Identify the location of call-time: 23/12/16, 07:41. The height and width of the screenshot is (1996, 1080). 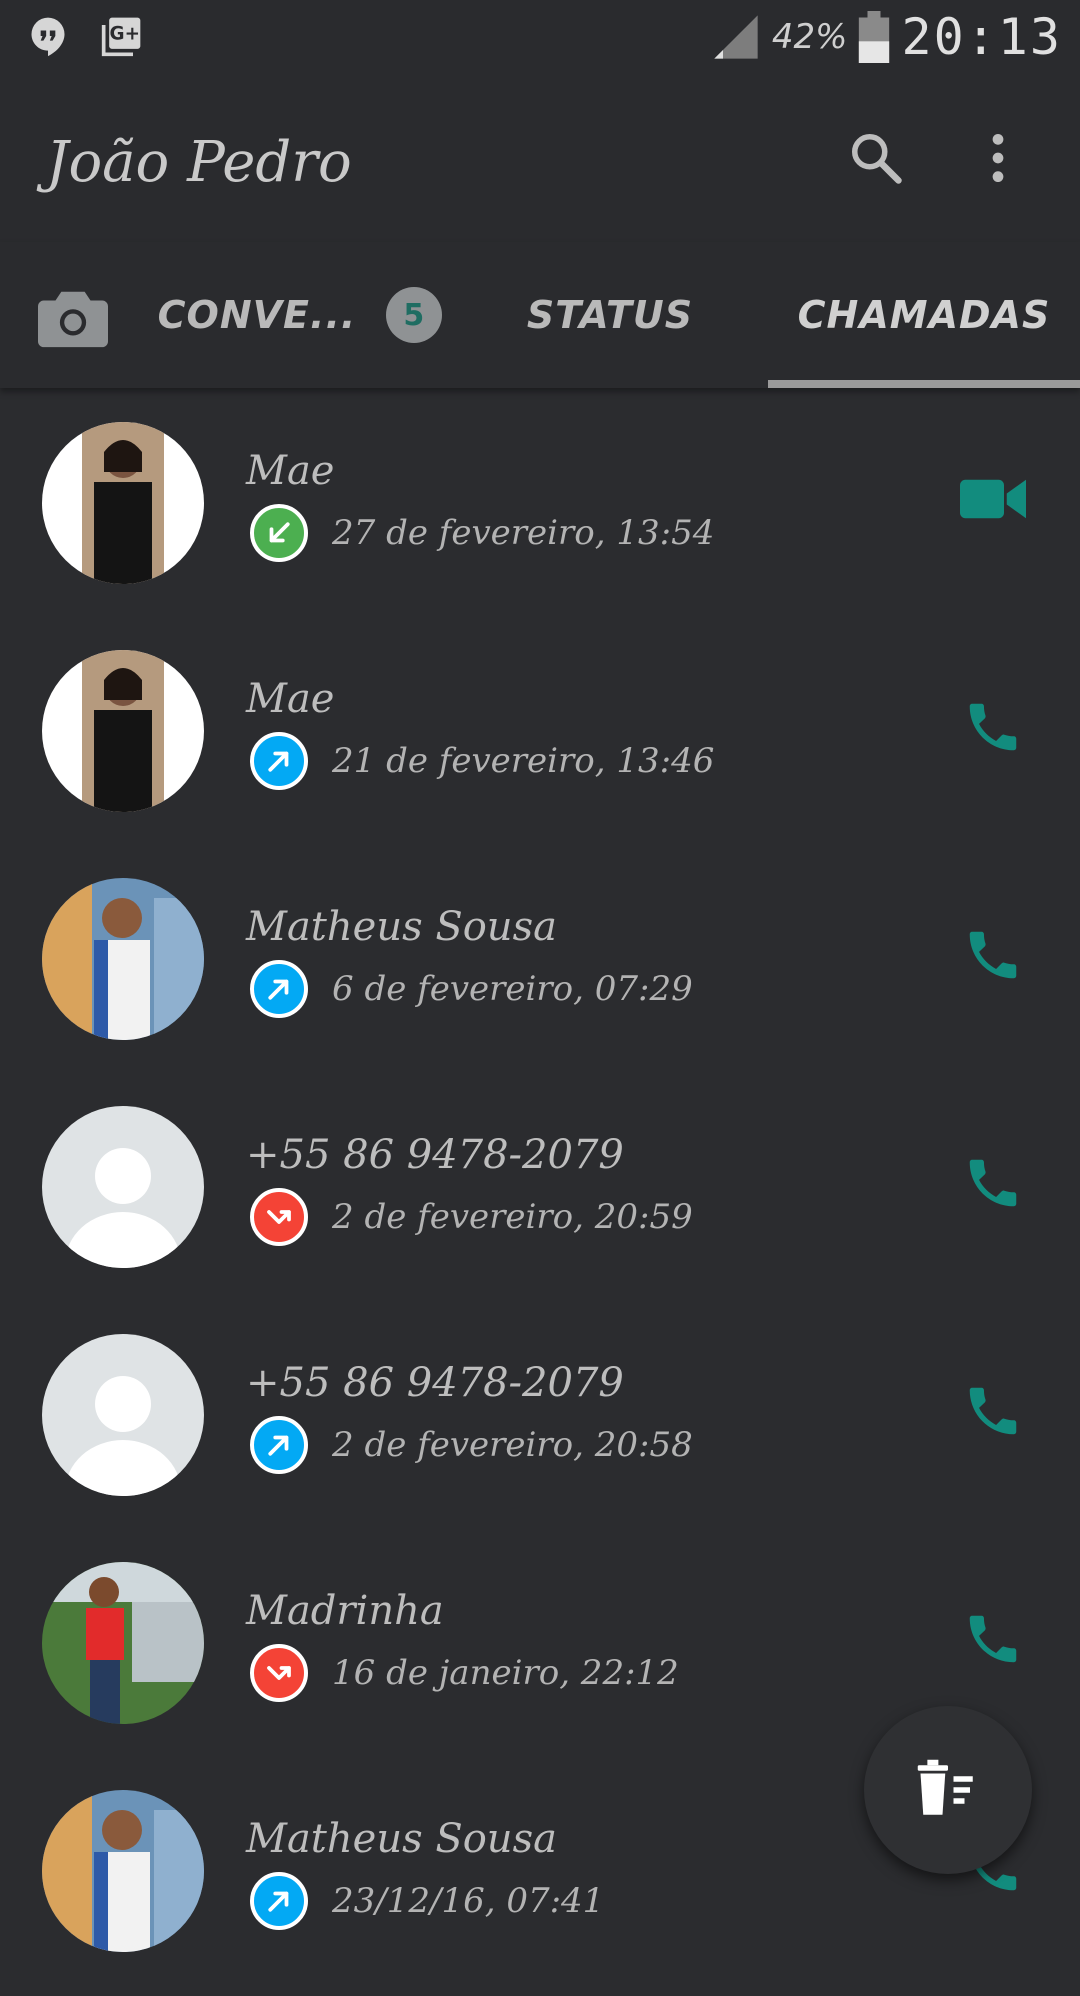
(468, 1901).